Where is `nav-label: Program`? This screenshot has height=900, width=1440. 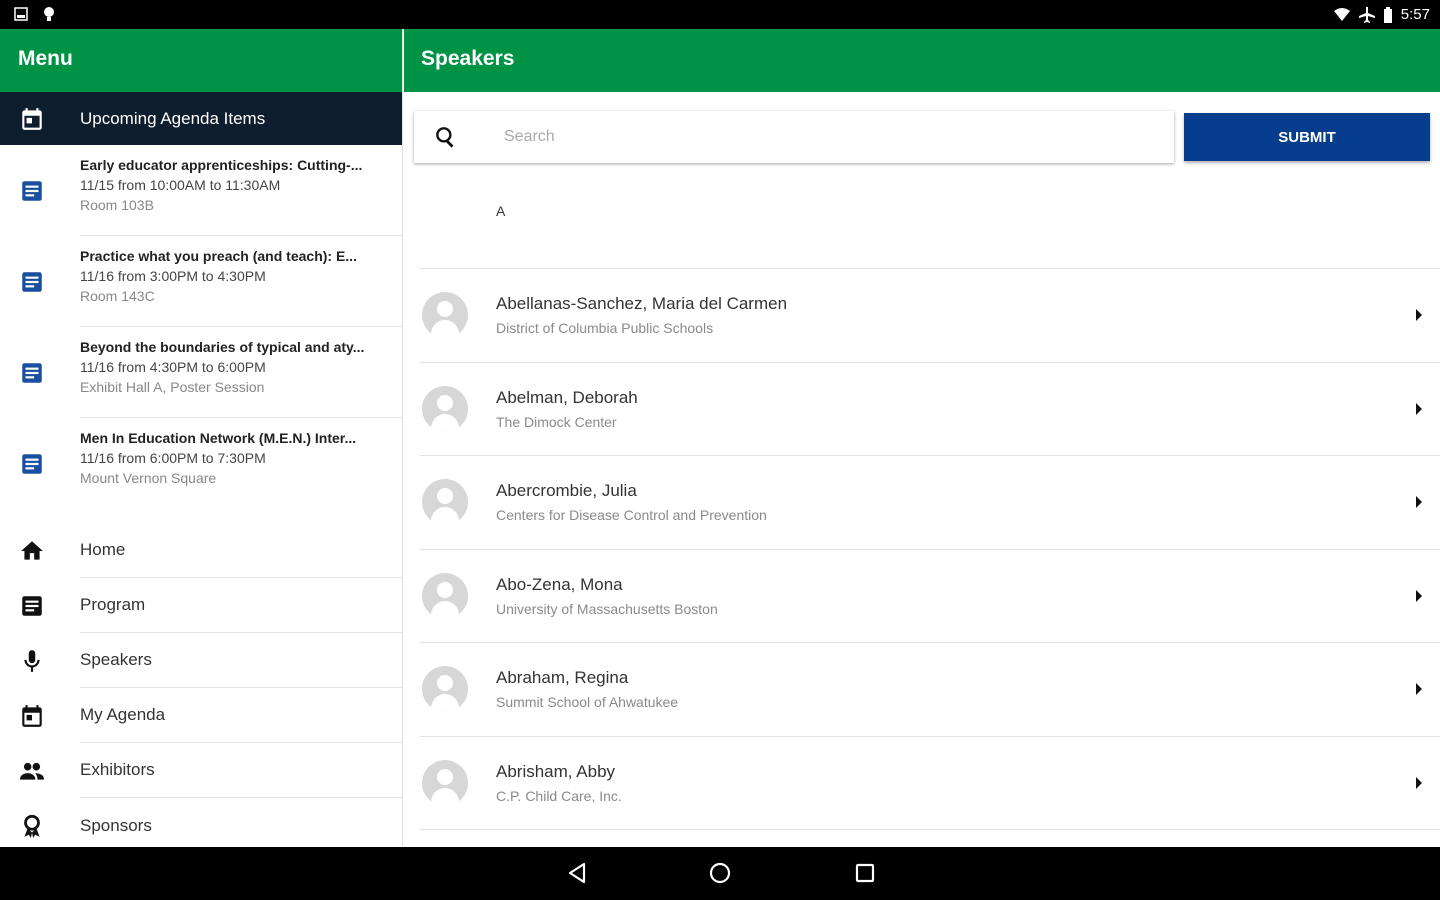
nav-label: Program is located at coordinates (241, 605).